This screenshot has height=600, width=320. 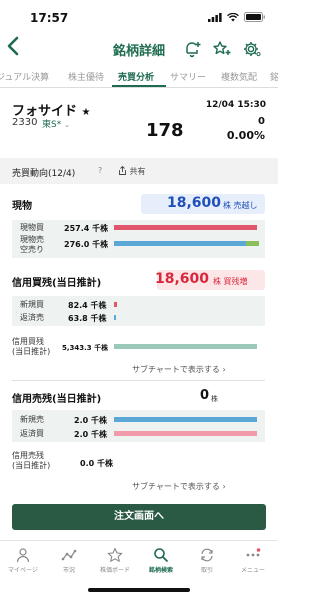 What do you see at coordinates (139, 86) in the screenshot?
I see `active-tab-indicator` at bounding box center [139, 86].